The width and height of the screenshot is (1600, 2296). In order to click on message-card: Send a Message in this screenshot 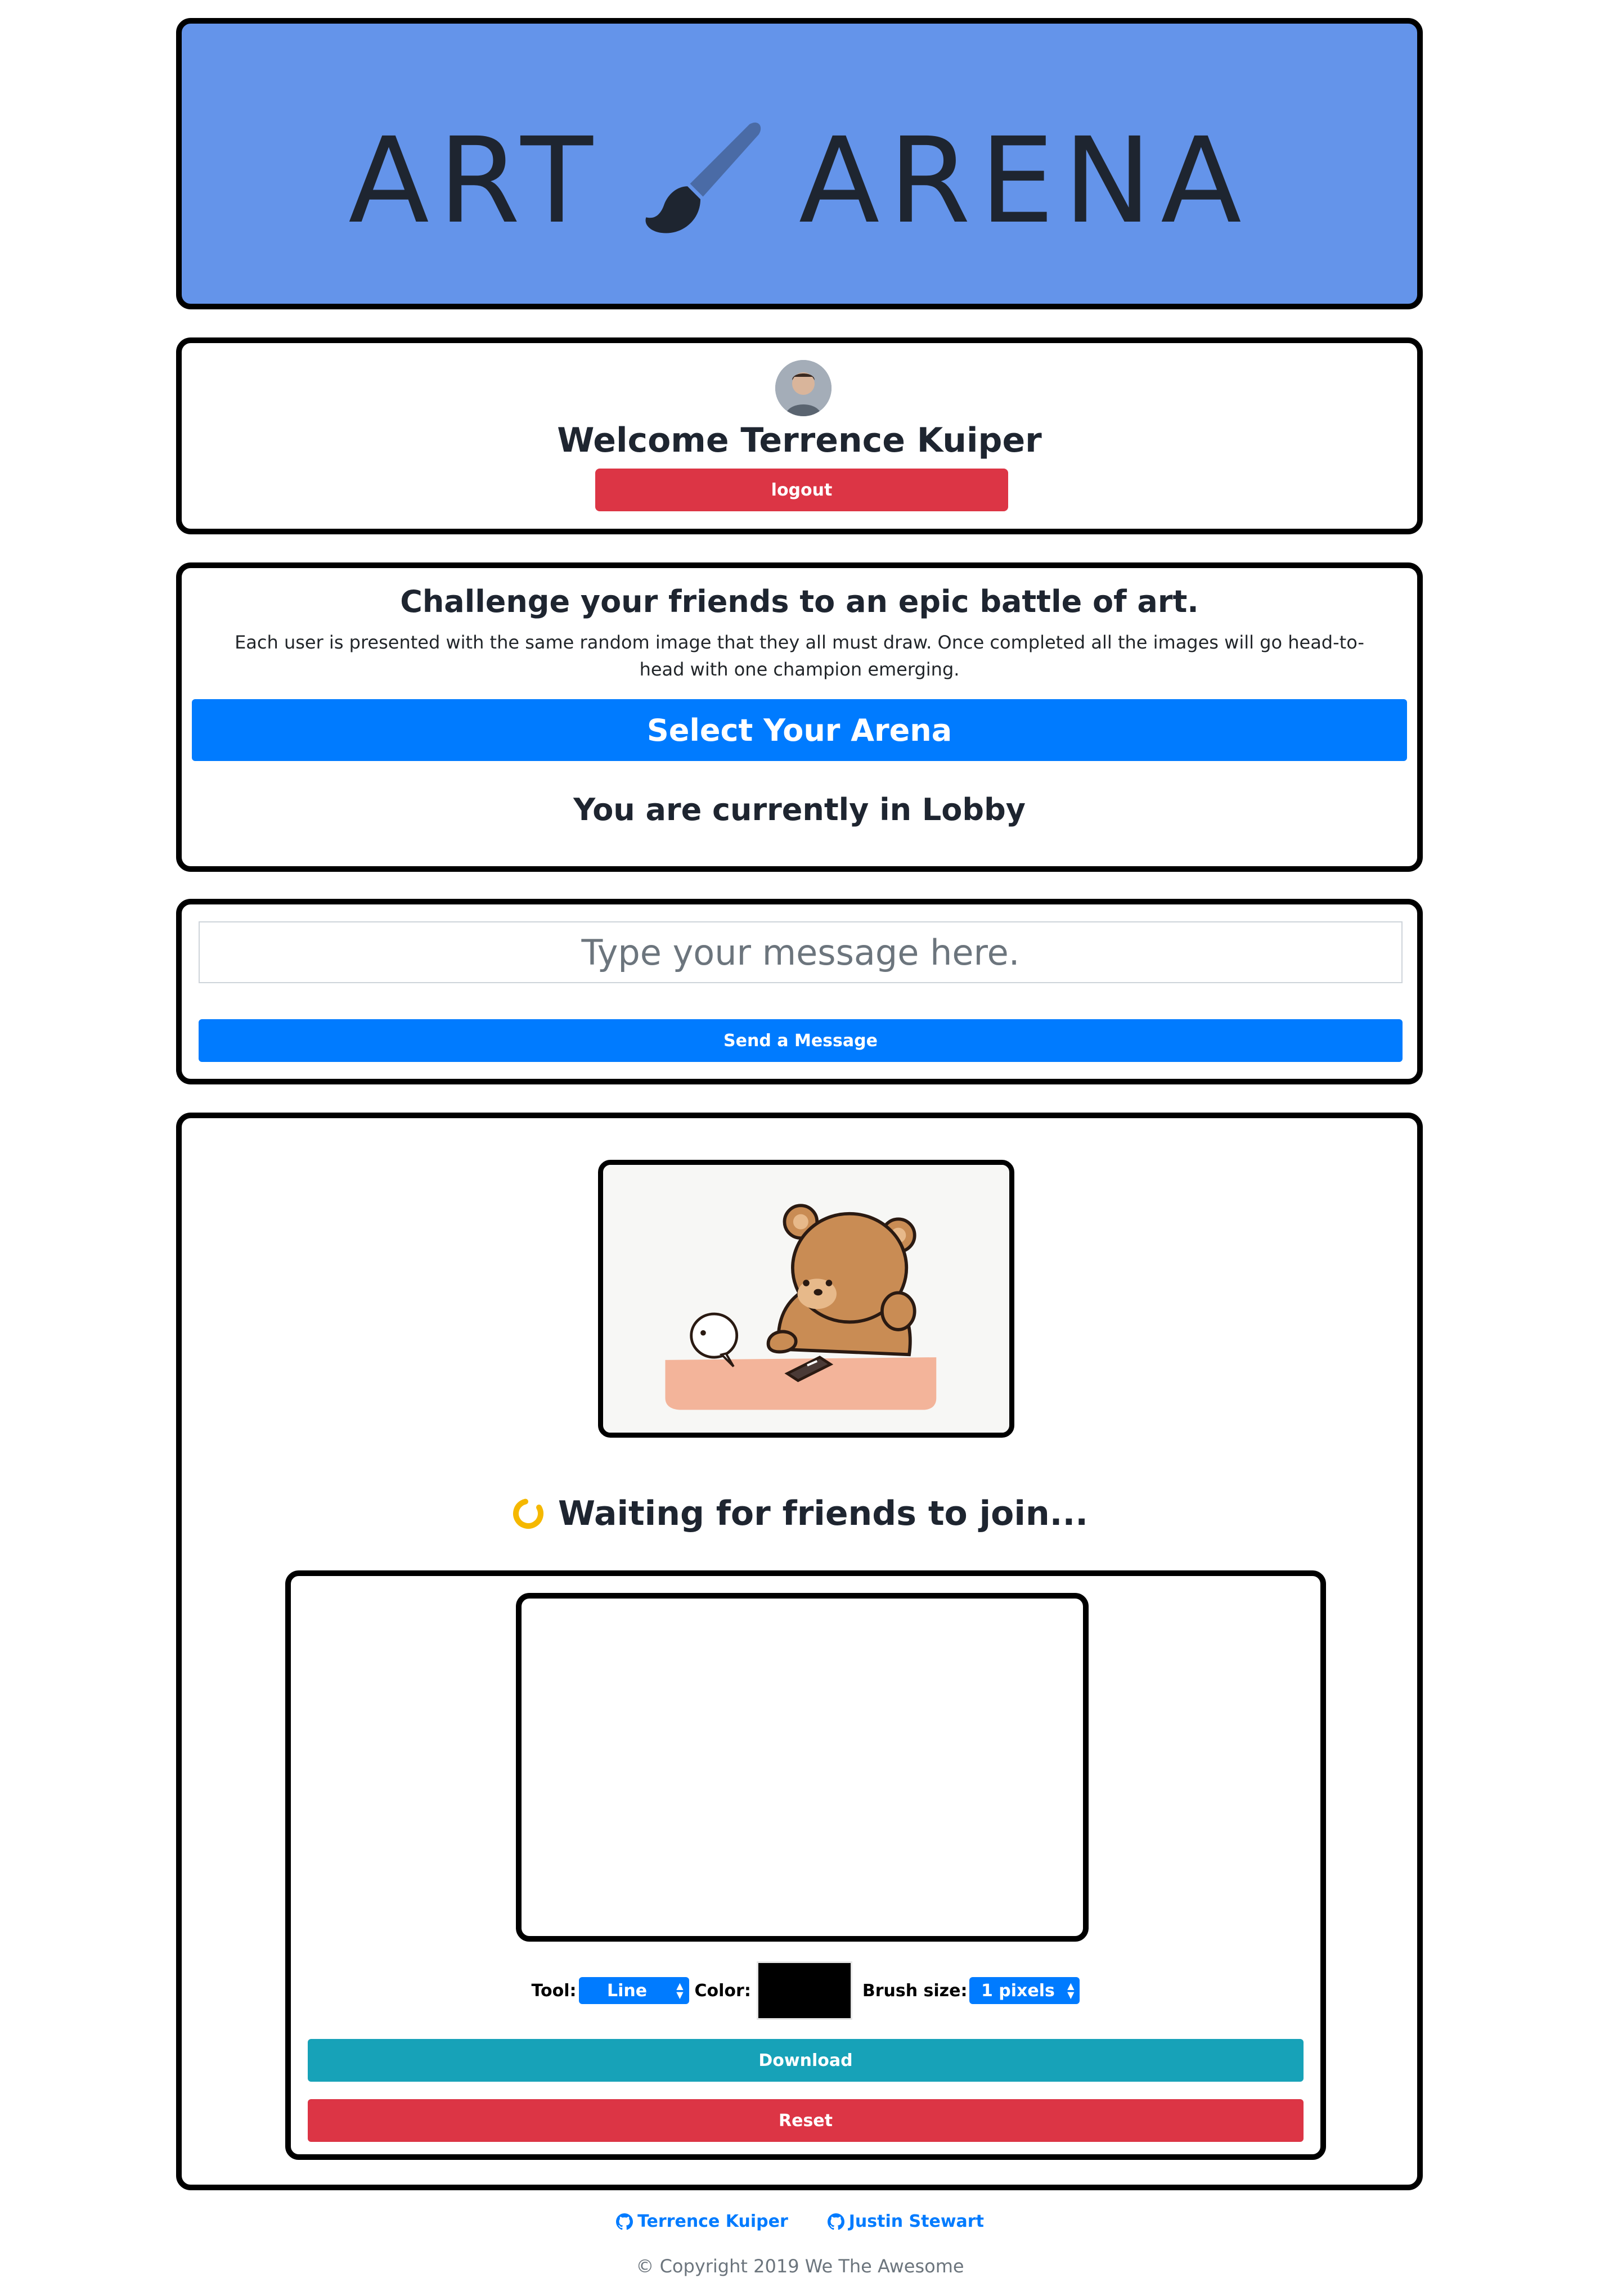, I will do `click(799, 991)`.